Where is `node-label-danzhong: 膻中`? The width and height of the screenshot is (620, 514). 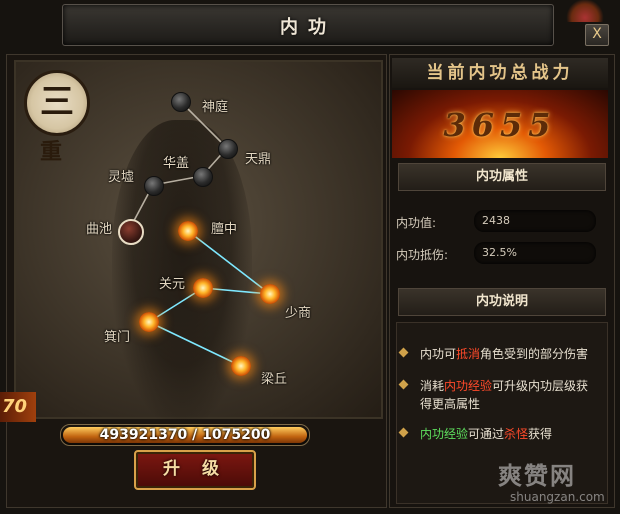 node-label-danzhong: 膻中 is located at coordinates (224, 229).